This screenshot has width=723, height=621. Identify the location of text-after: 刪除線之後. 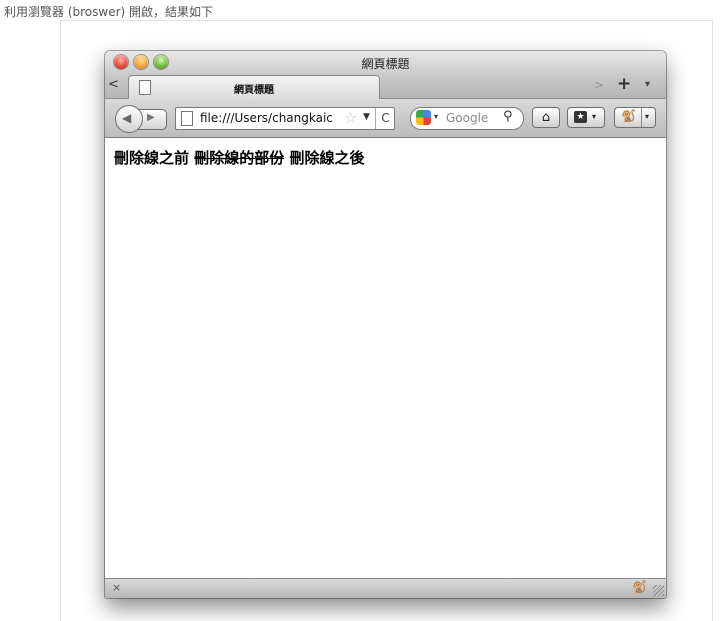
(327, 158).